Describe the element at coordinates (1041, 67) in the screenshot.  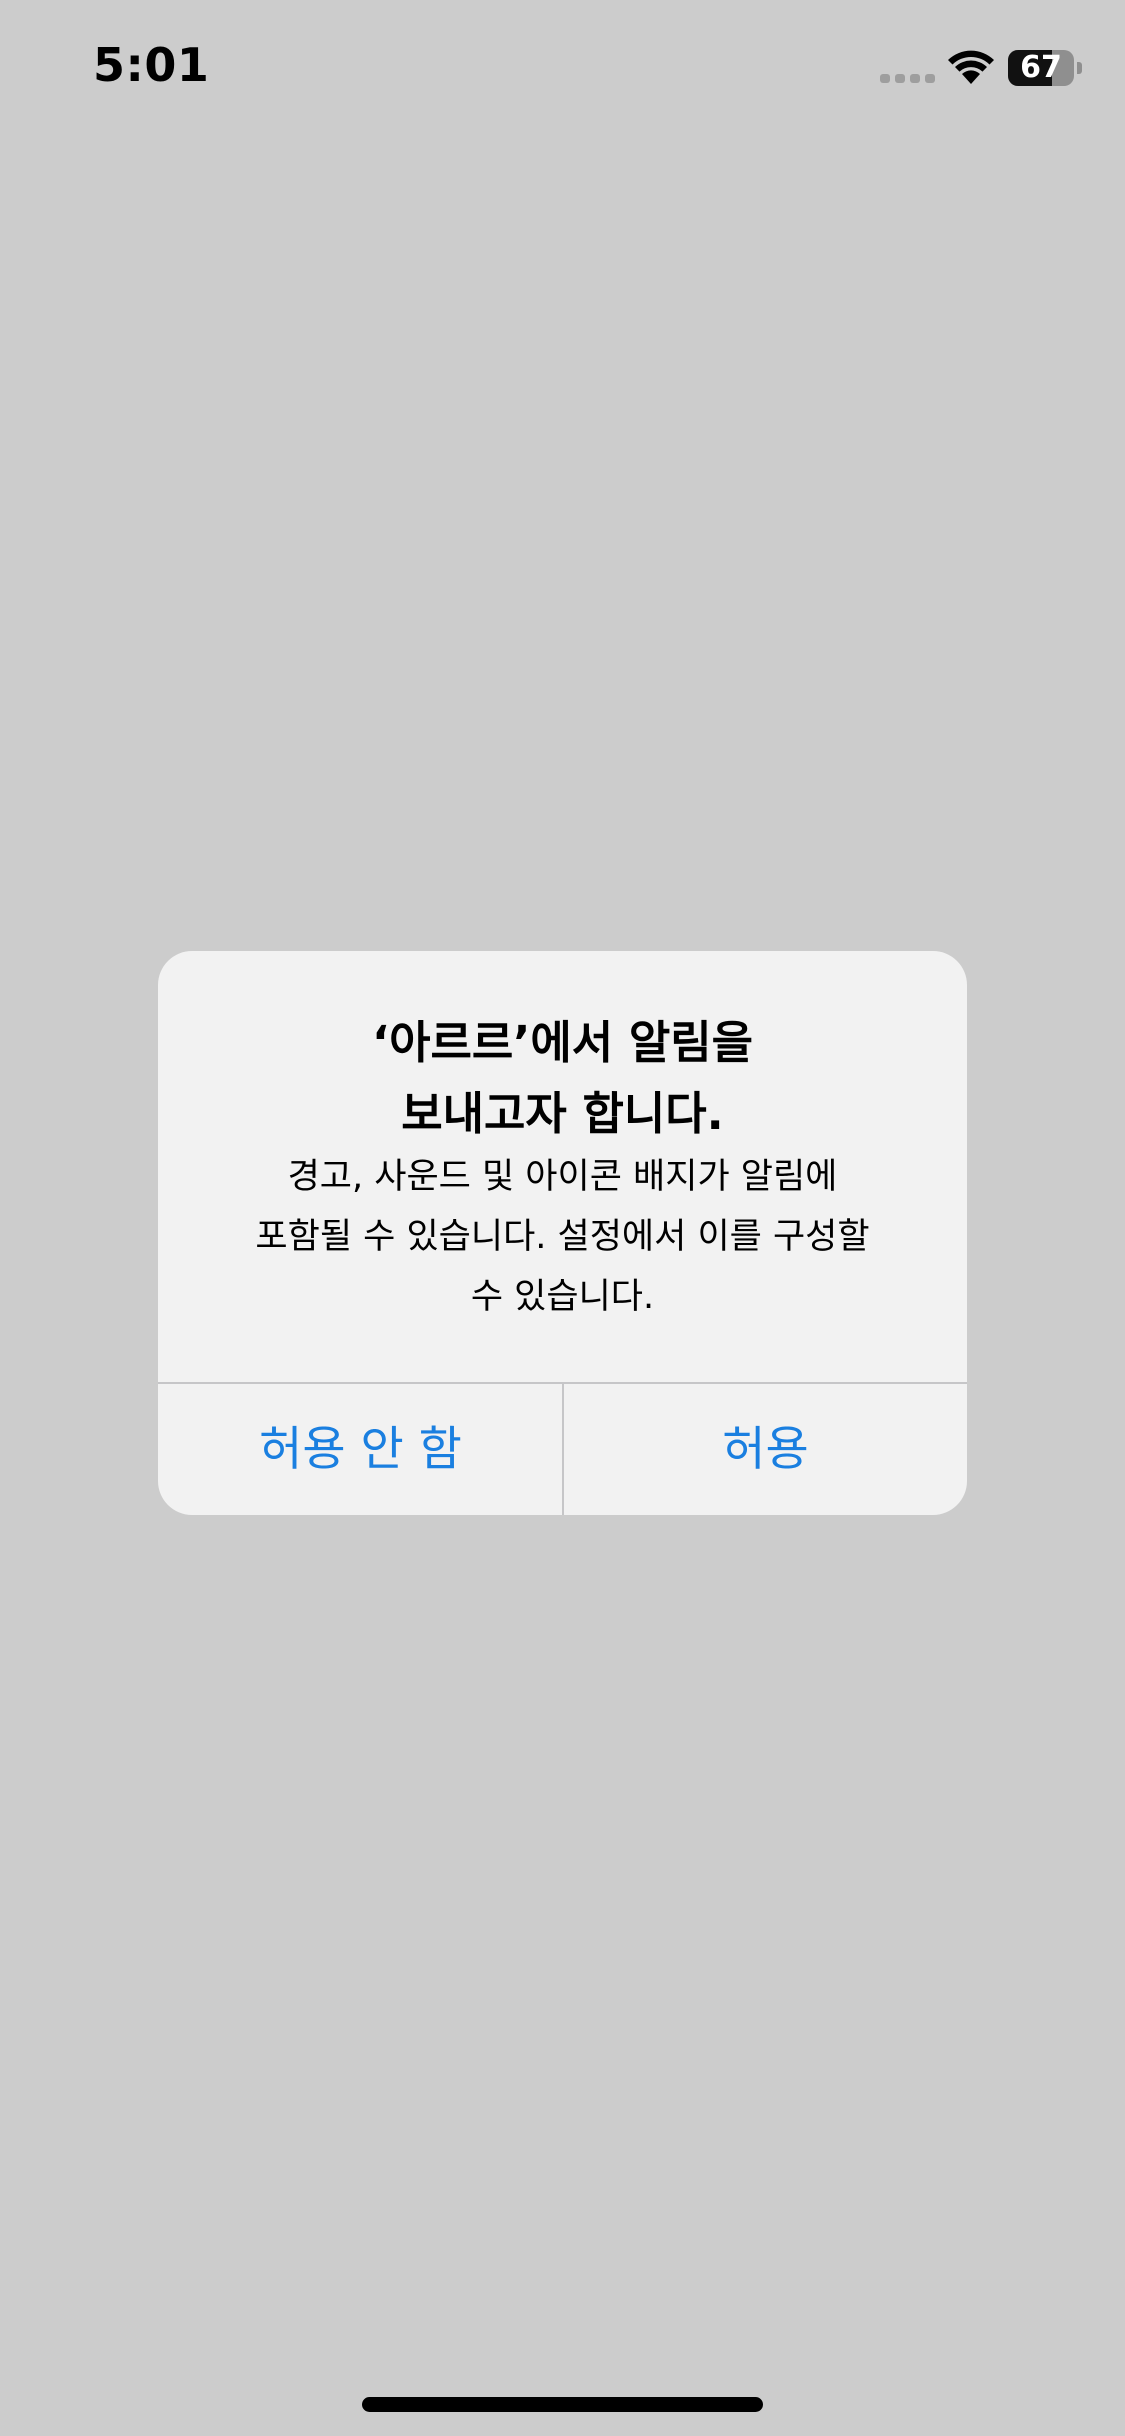
I see `battery-level: 67` at that location.